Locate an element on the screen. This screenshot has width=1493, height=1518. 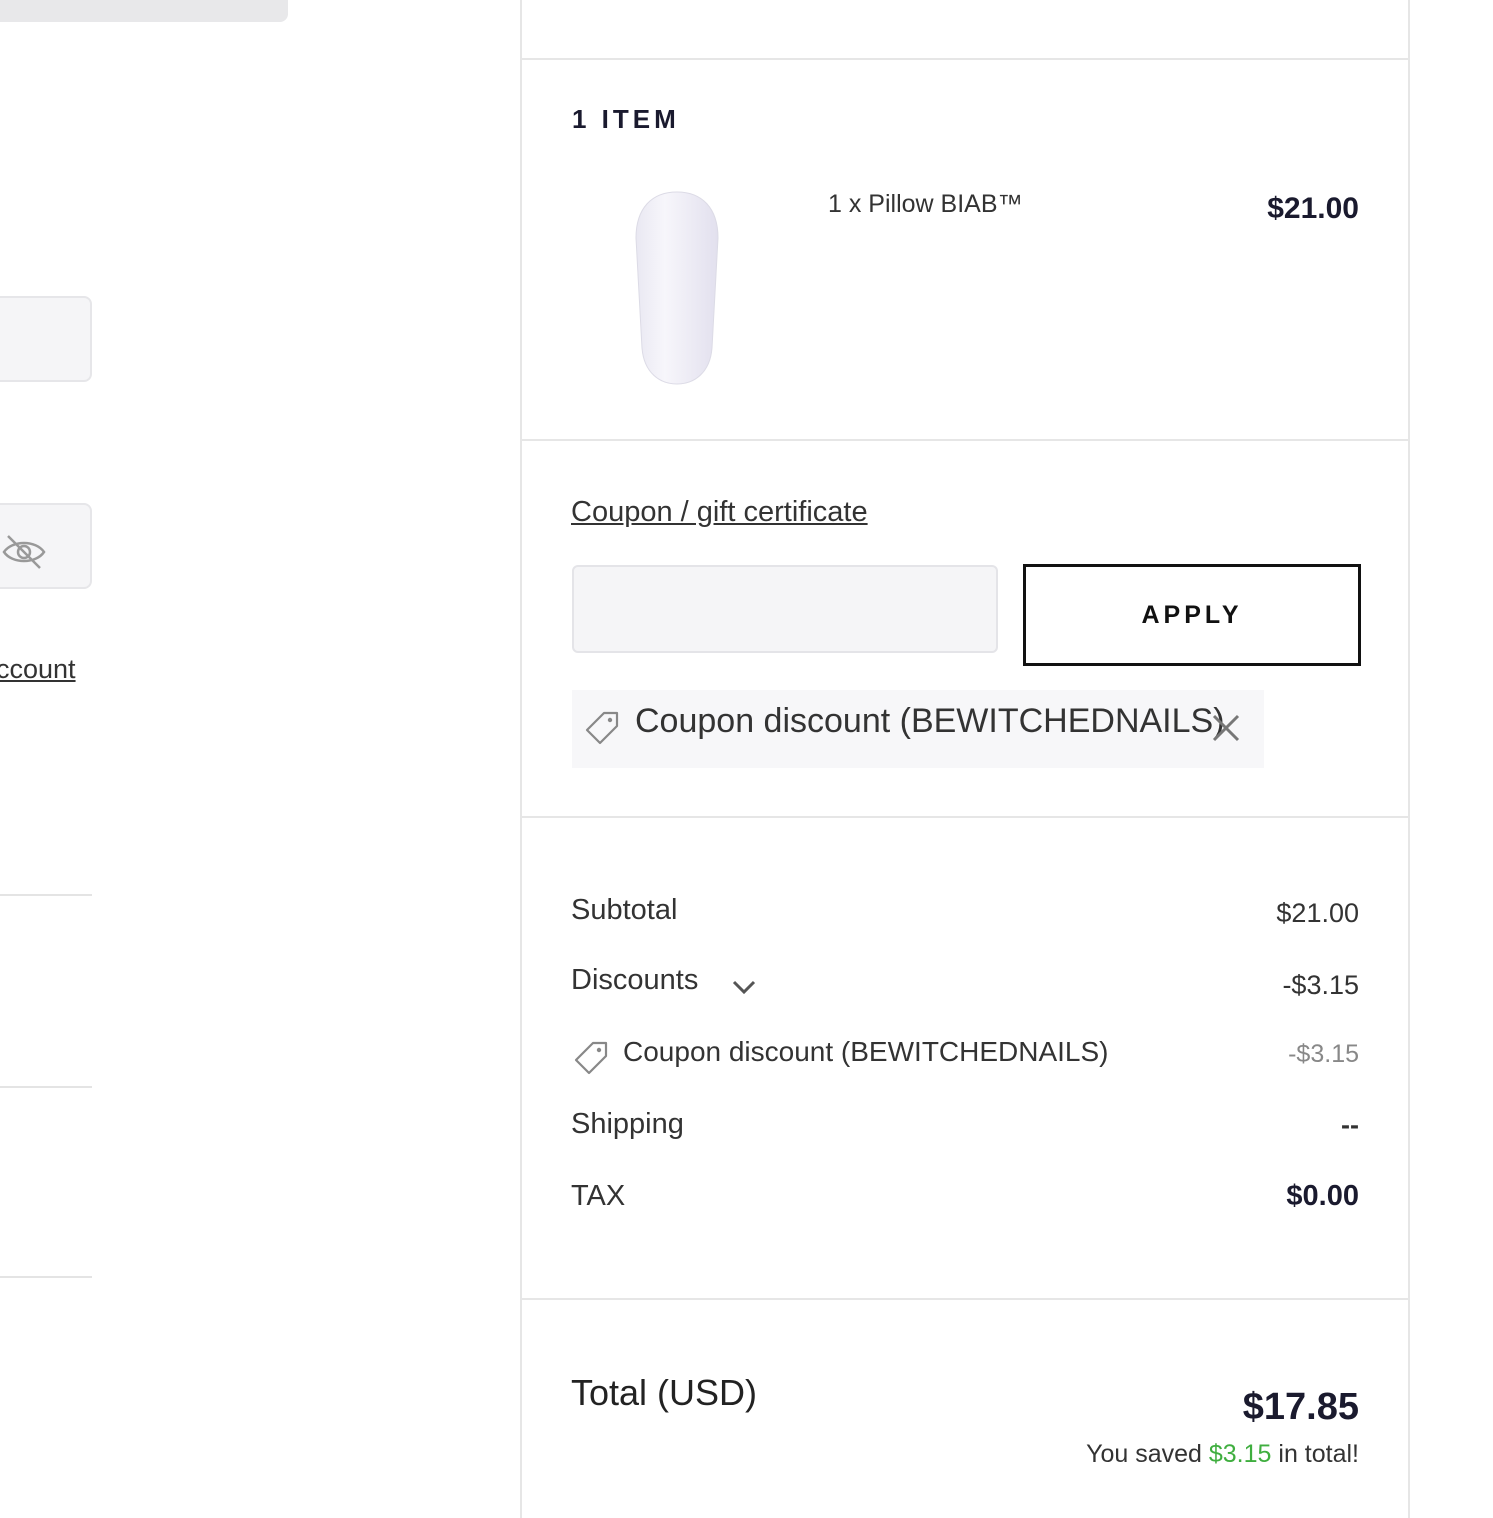
total-label: Total (USD) is located at coordinates (664, 1392).